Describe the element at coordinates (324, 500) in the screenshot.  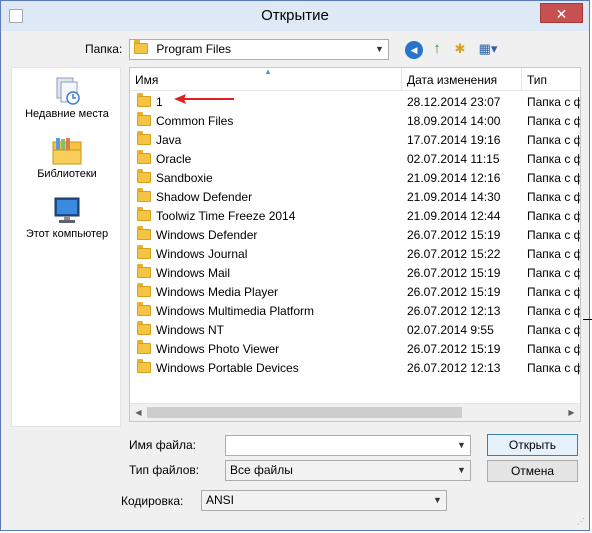
I see `encoding-select: ANSI ▼` at that location.